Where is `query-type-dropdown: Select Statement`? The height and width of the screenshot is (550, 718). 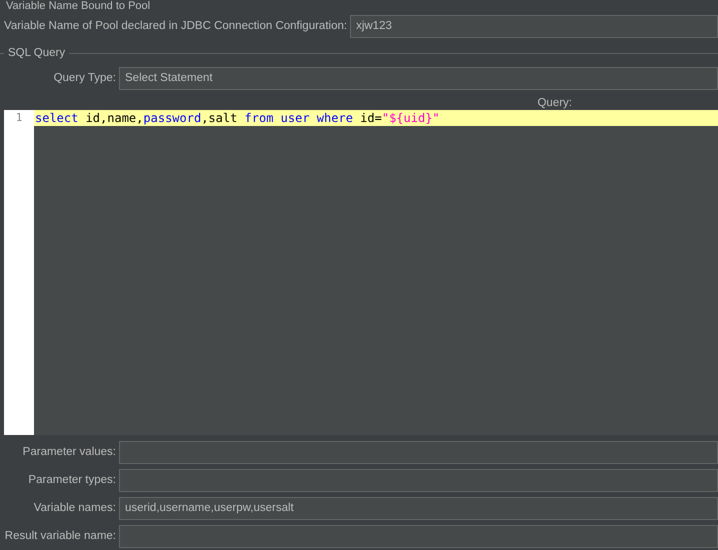
query-type-dropdown: Select Statement is located at coordinates (418, 78).